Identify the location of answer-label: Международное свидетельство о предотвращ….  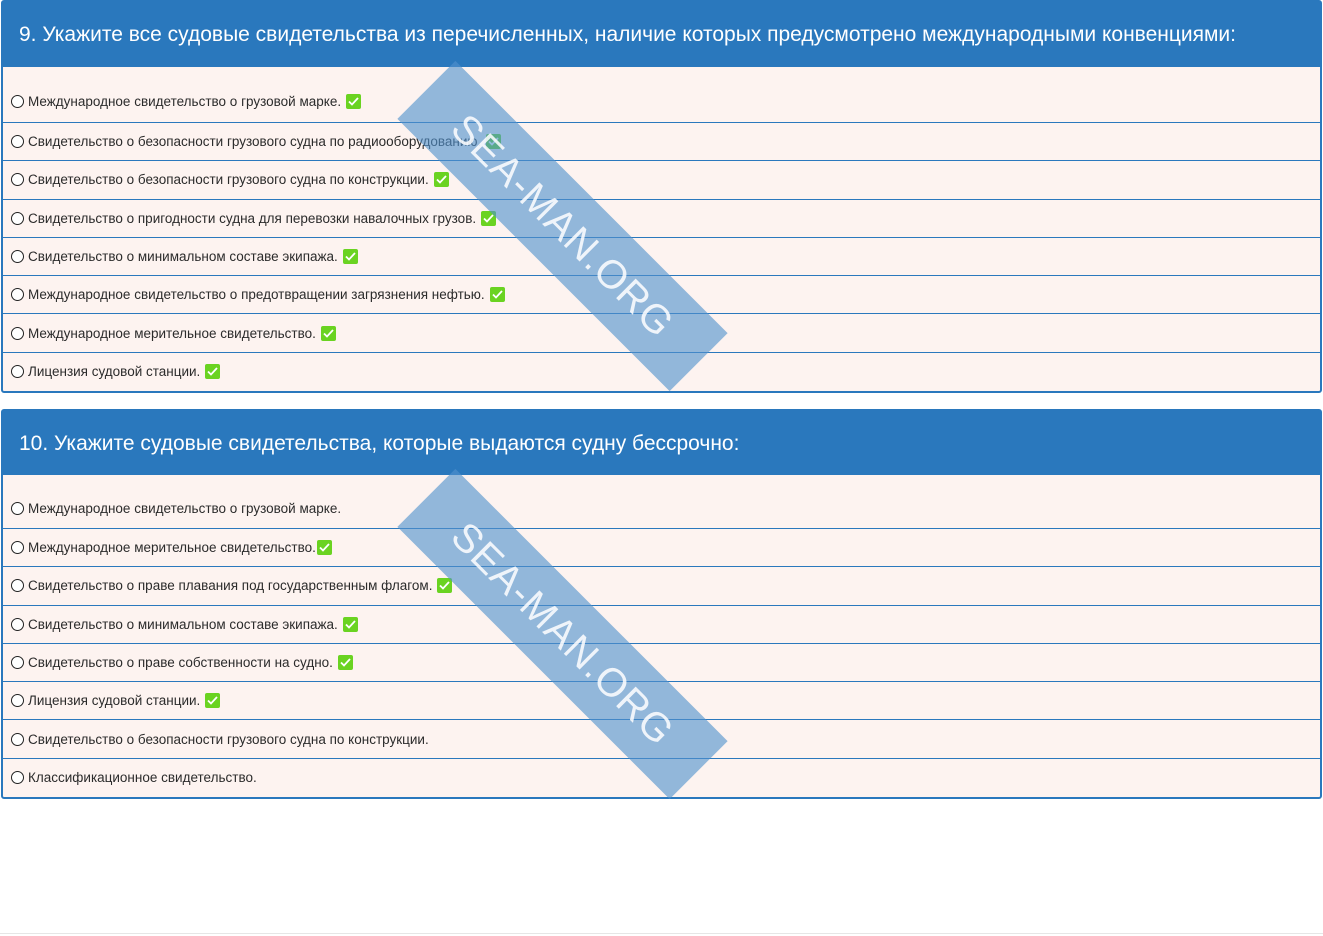
(256, 295).